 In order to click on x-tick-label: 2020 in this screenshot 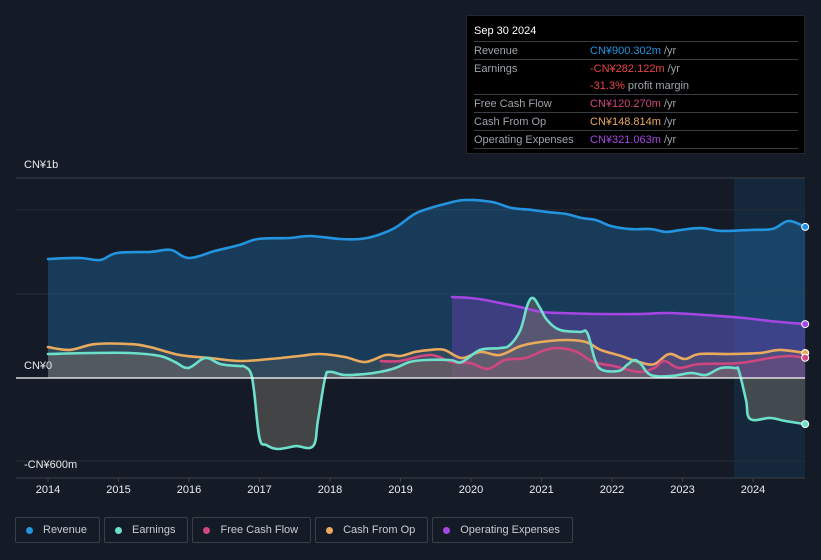, I will do `click(471, 490)`.